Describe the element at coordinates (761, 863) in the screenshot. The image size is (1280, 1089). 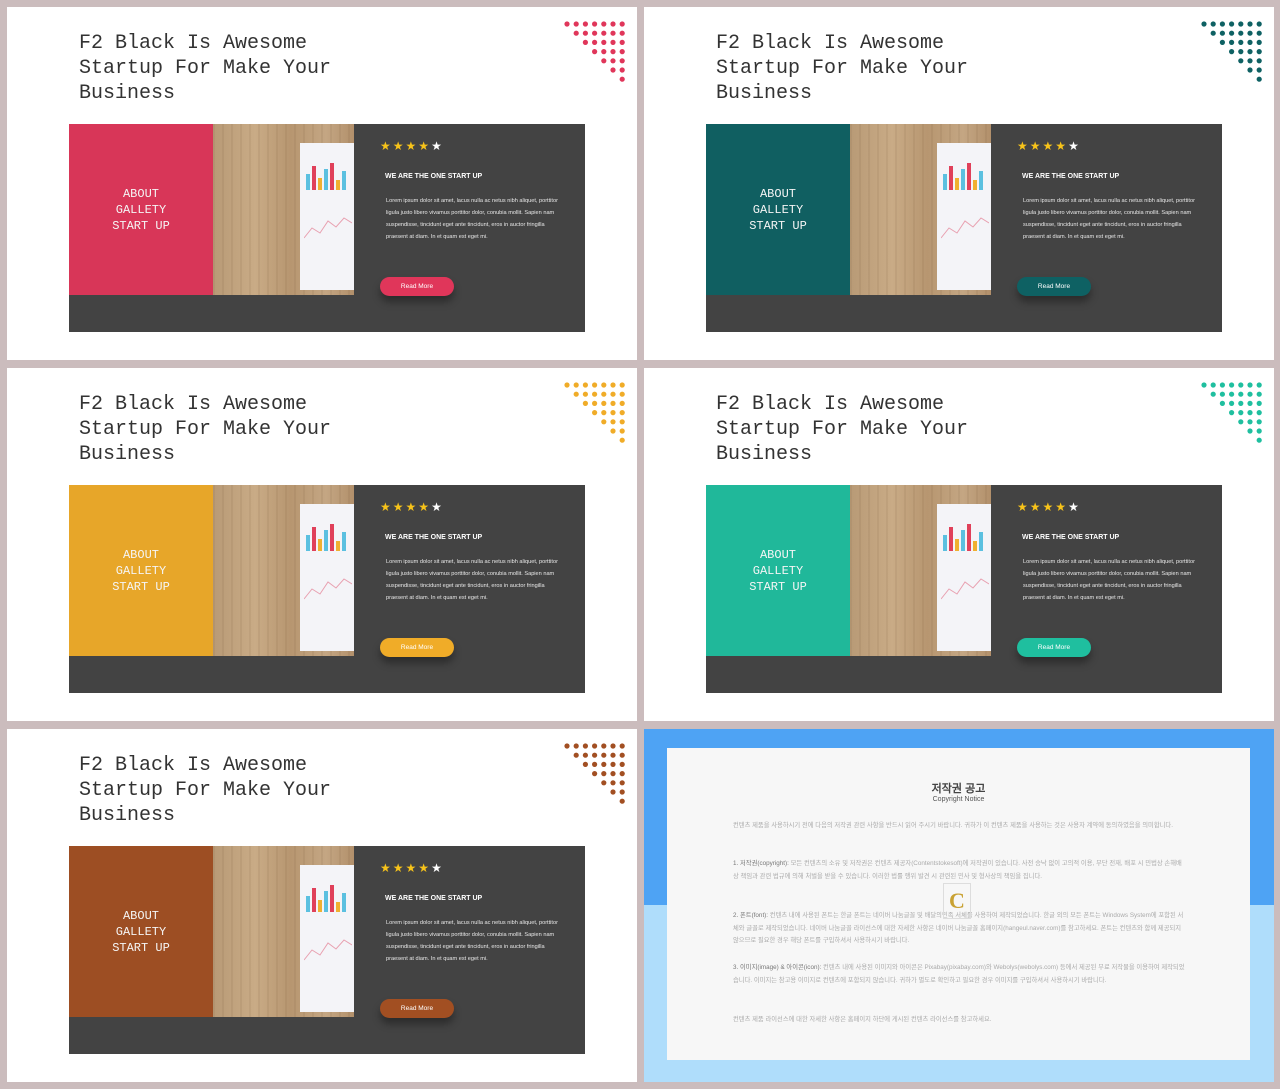
I see `item-label: 1. 저작권(copyright):` at that location.